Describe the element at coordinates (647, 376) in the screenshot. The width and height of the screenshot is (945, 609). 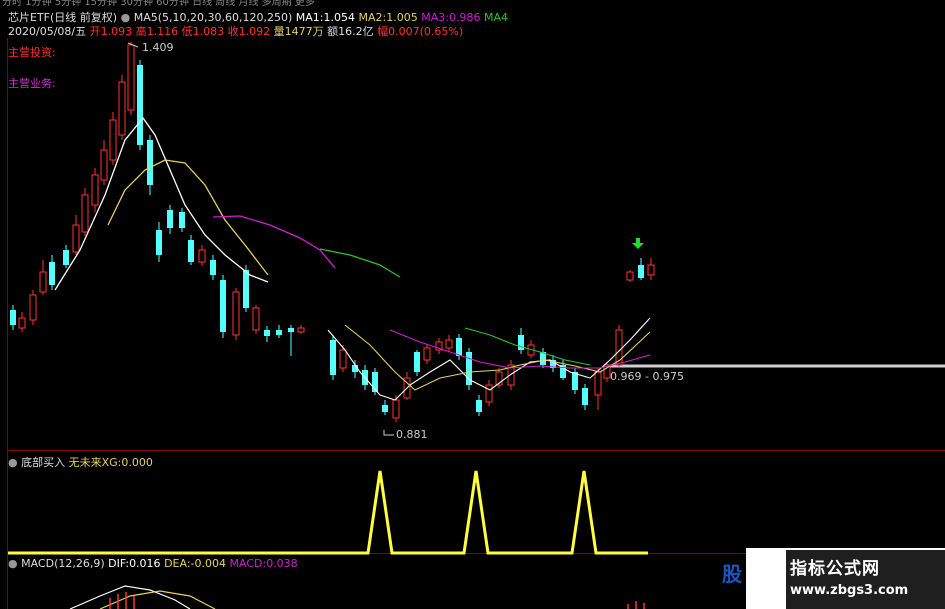
I see `range-annotation: 0.969 - 0.975` at that location.